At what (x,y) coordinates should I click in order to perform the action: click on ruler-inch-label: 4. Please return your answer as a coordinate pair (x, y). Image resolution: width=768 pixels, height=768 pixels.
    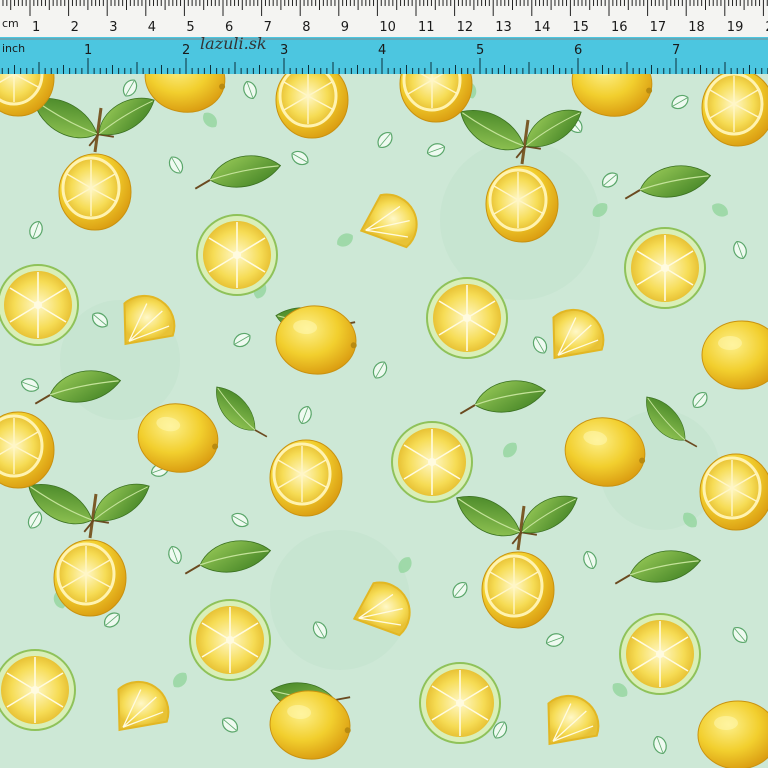
    Looking at the image, I should click on (382, 50).